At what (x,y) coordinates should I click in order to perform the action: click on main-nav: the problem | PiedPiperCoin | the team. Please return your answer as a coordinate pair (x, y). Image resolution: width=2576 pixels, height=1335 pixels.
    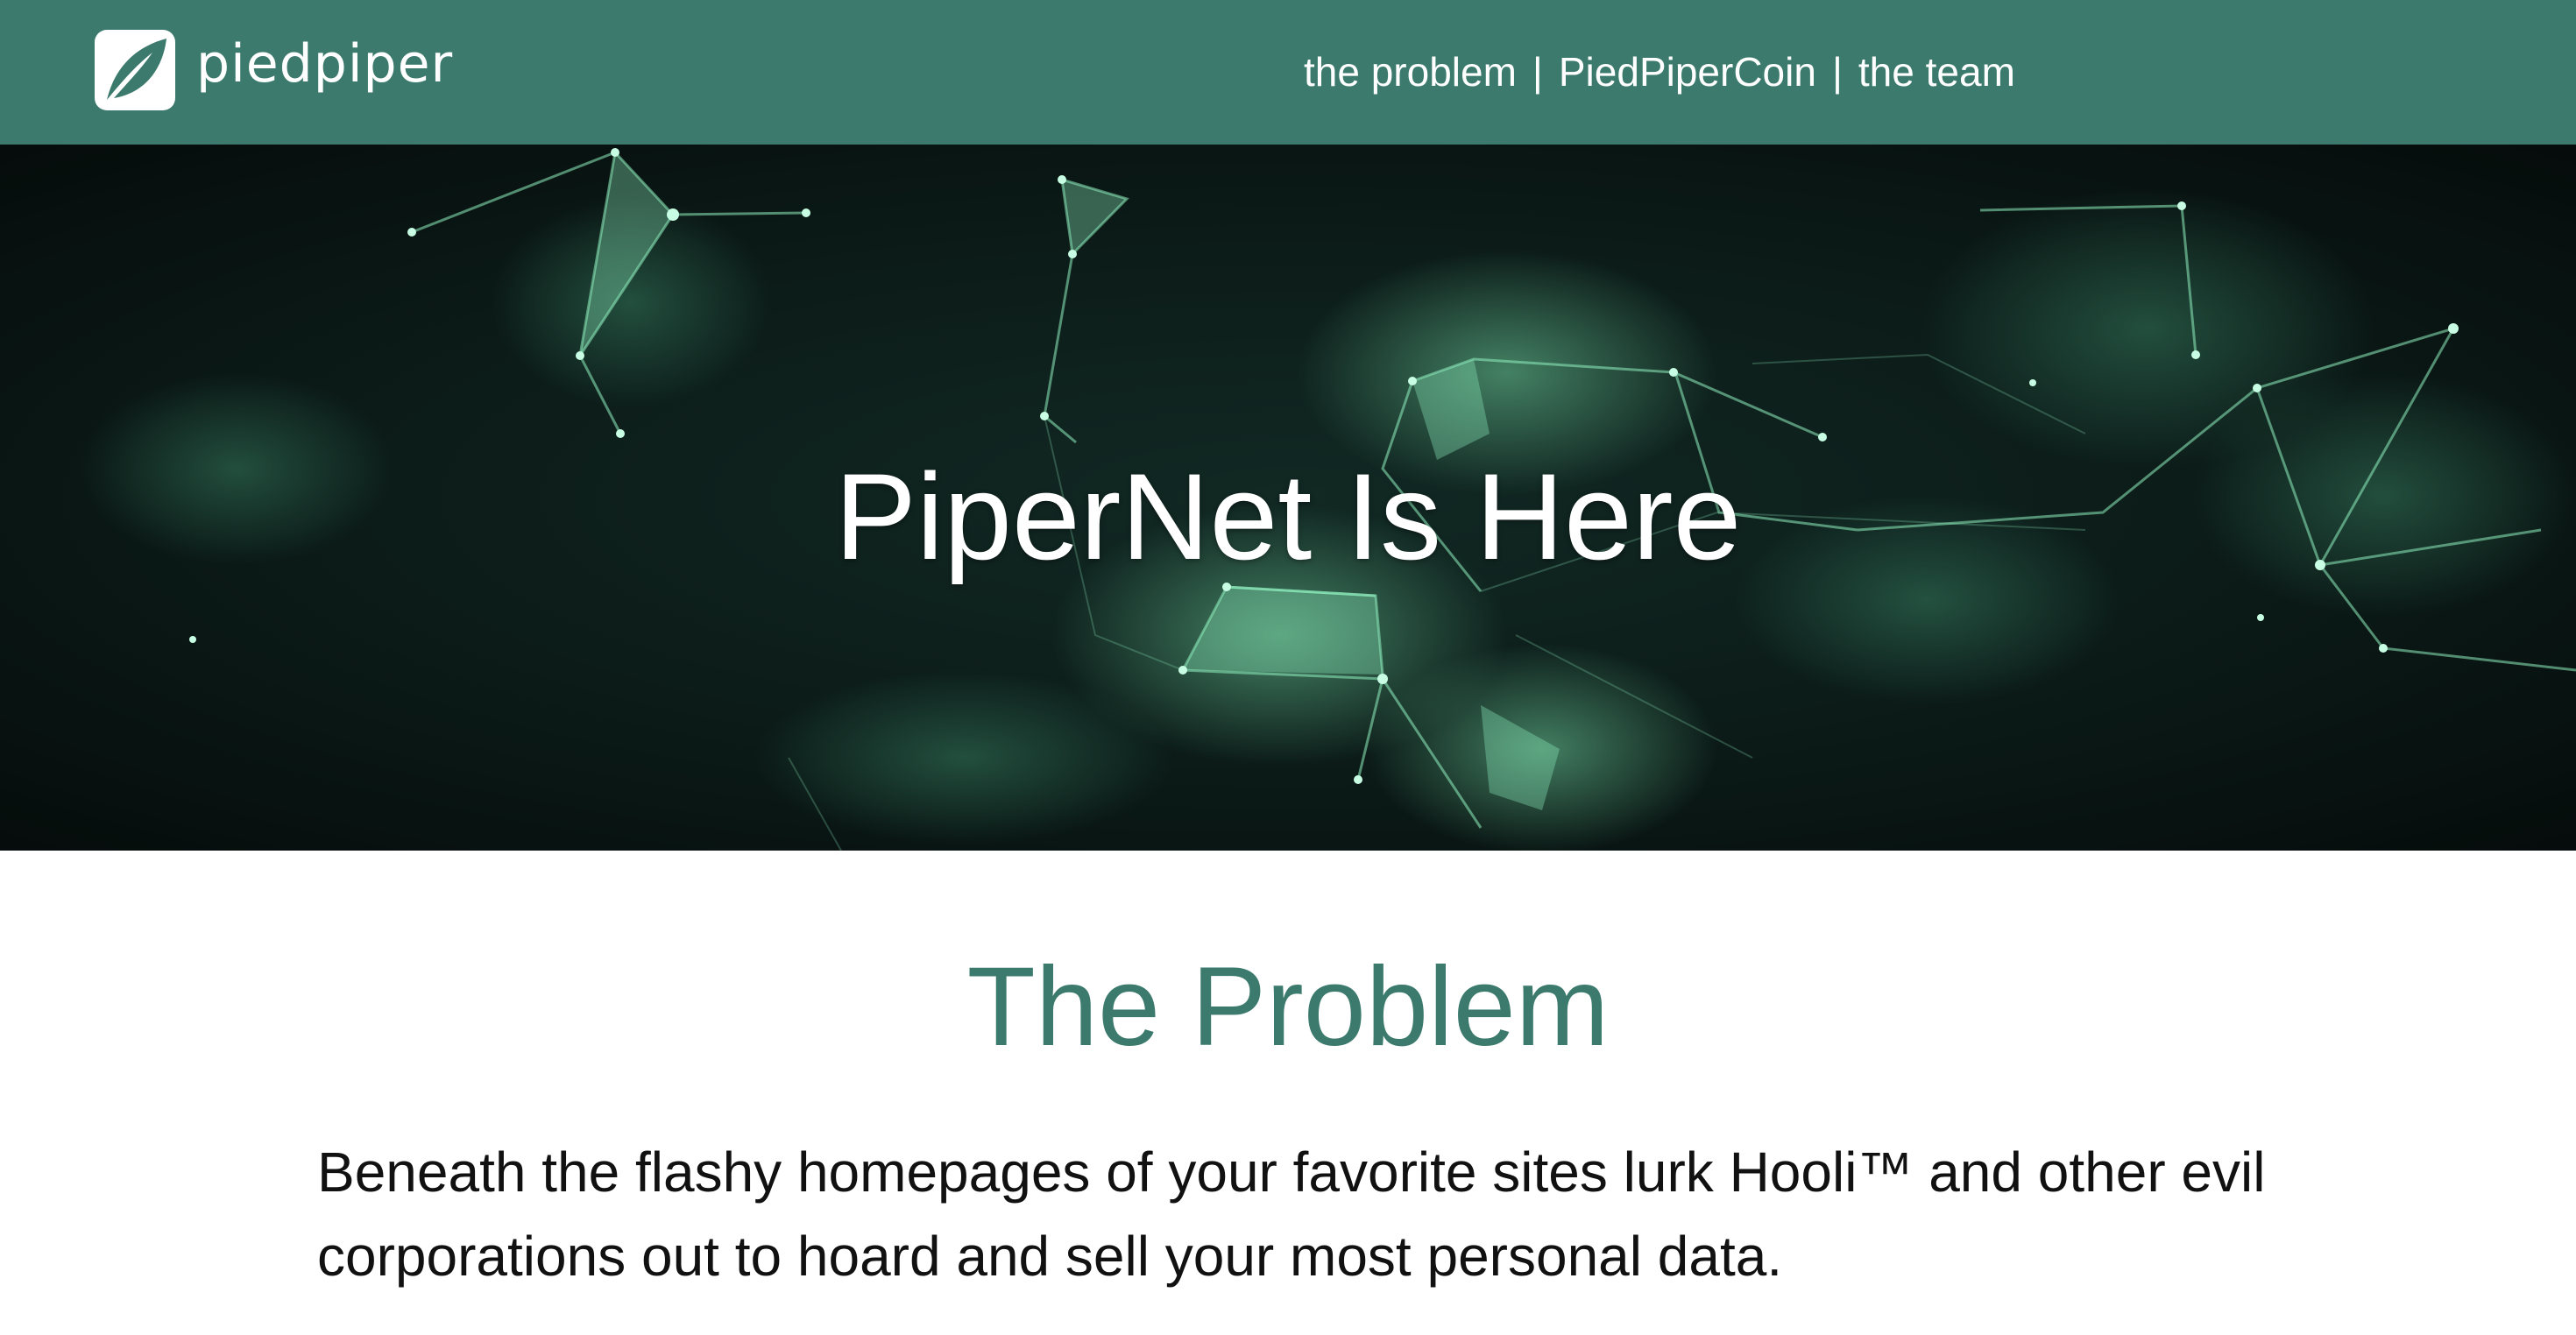
    Looking at the image, I should click on (1659, 72).